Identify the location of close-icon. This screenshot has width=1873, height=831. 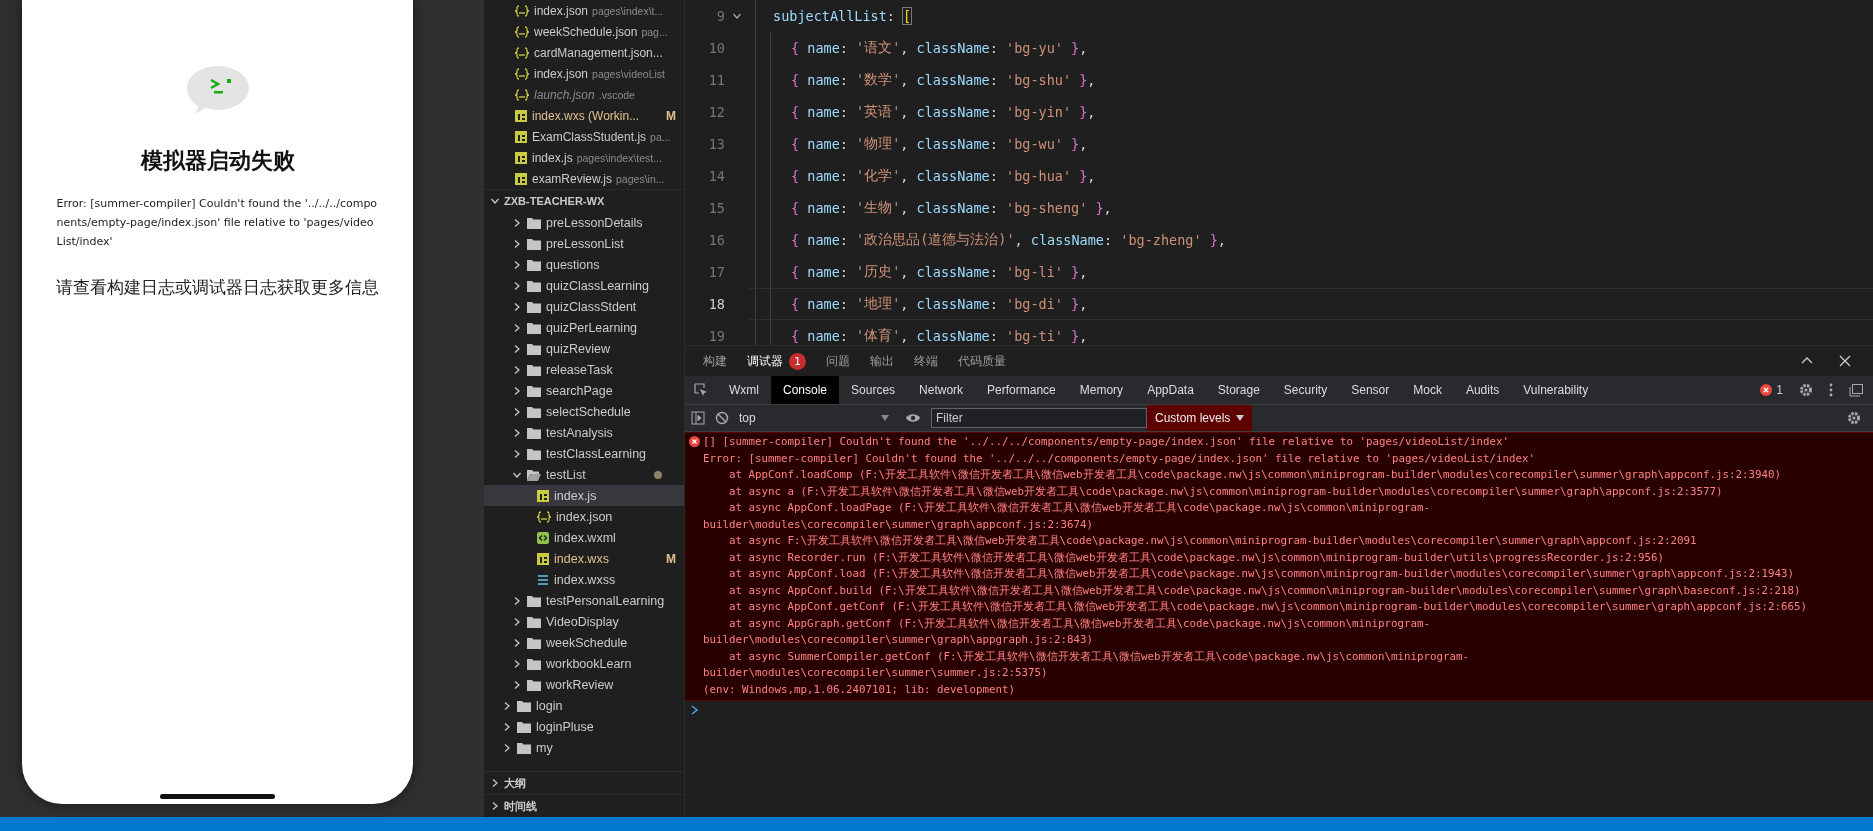
(1845, 361).